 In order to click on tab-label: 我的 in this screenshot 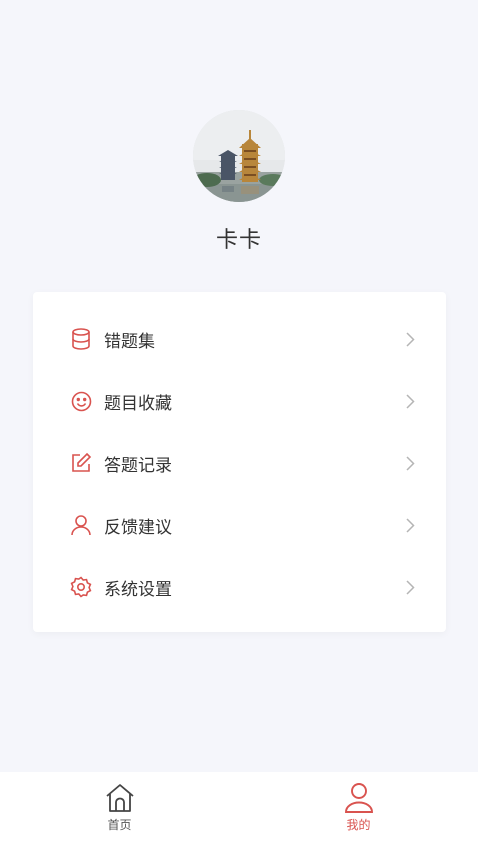, I will do `click(358, 825)`.